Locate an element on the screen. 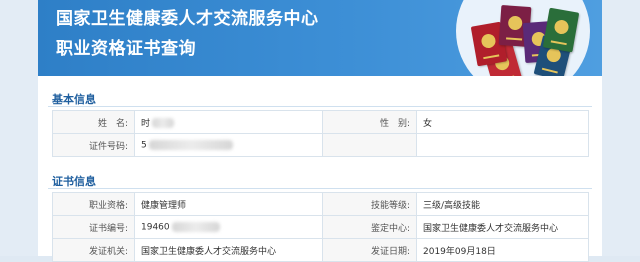 The height and width of the screenshot is (262, 640). page-title: 职业资格证书查询 is located at coordinates (126, 49).